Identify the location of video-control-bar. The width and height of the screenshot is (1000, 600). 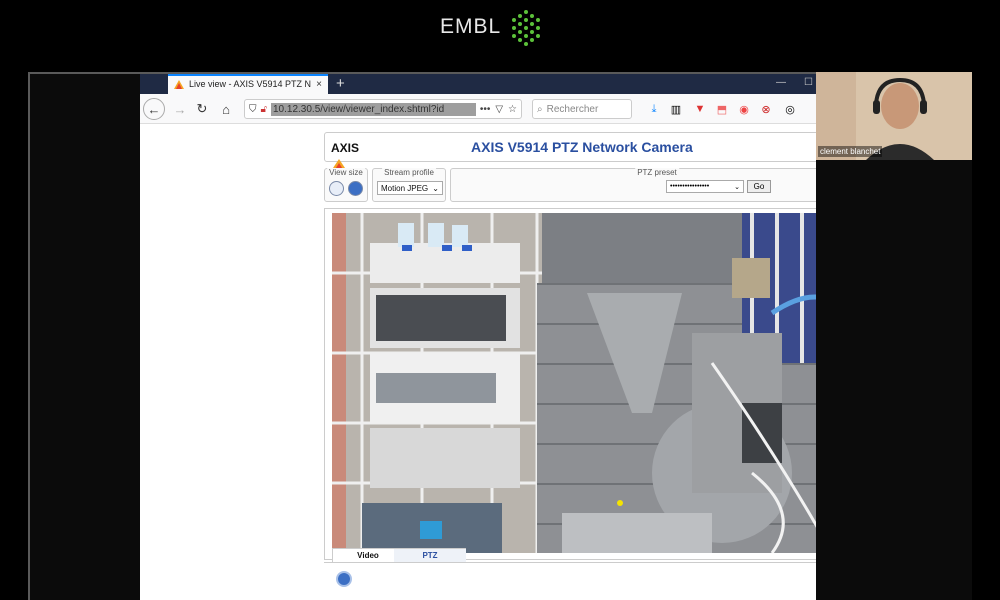
(570, 577).